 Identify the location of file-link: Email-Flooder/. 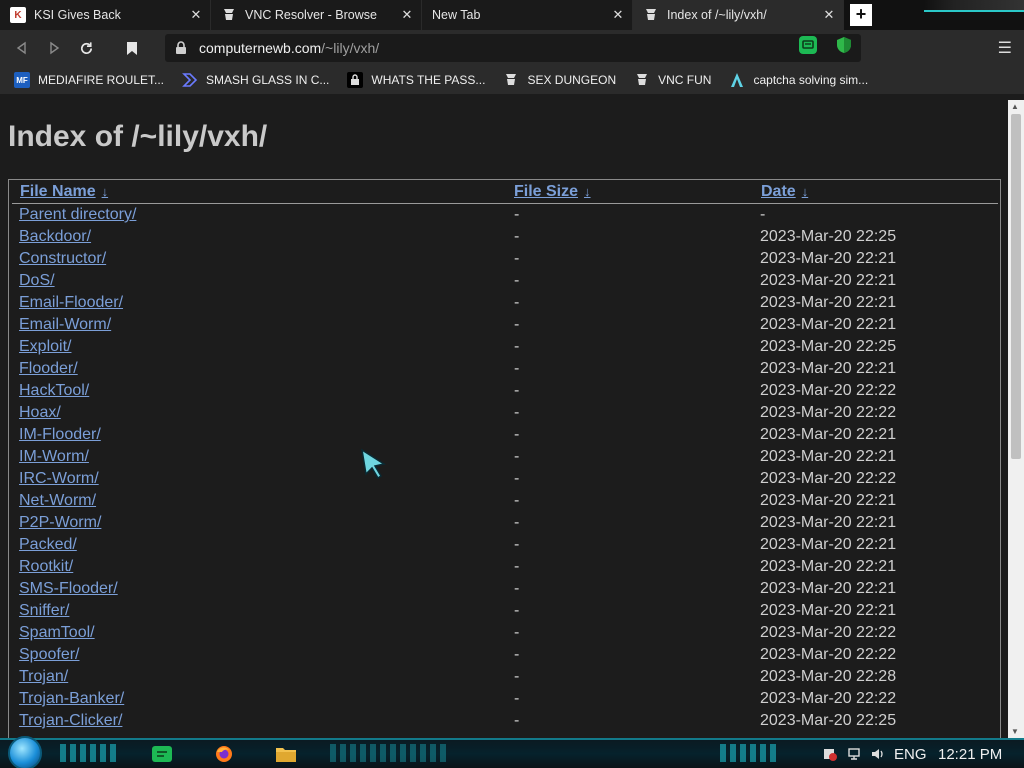
(71, 303).